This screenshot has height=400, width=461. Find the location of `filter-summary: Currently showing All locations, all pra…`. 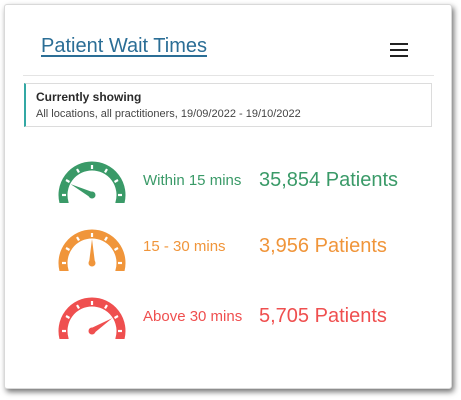

filter-summary: Currently showing All locations, all pra… is located at coordinates (228, 105).